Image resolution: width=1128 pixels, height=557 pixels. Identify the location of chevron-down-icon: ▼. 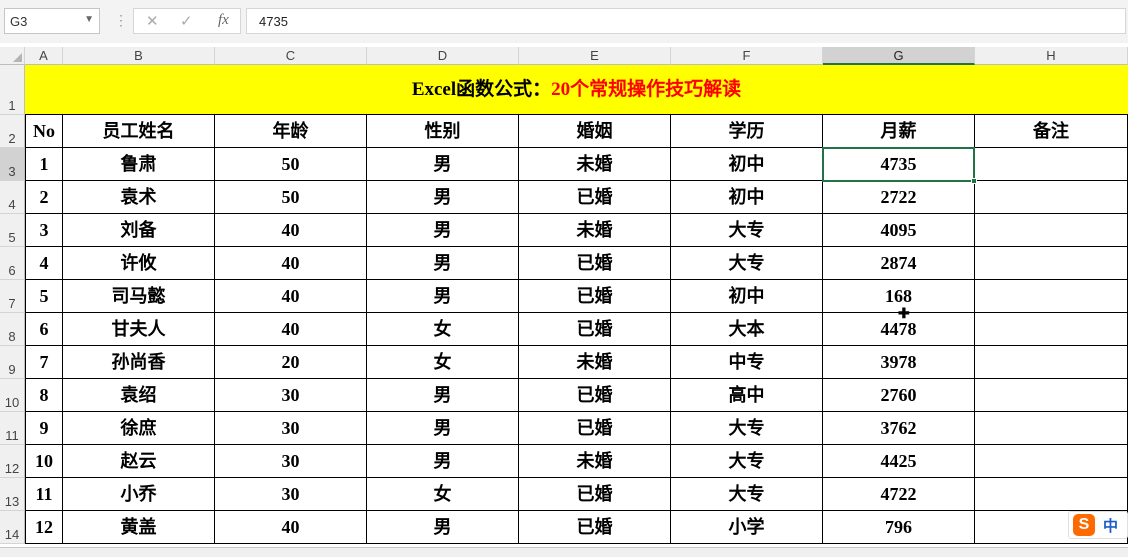
(89, 19).